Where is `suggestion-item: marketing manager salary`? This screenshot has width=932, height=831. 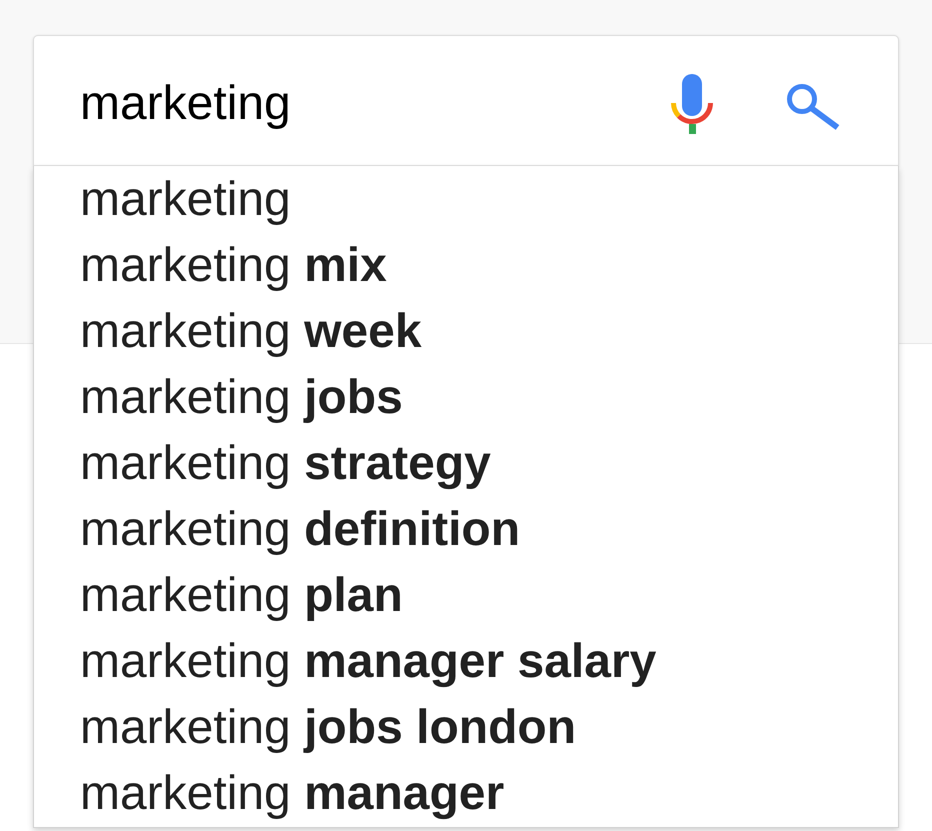
suggestion-item: marketing manager salary is located at coordinates (466, 662).